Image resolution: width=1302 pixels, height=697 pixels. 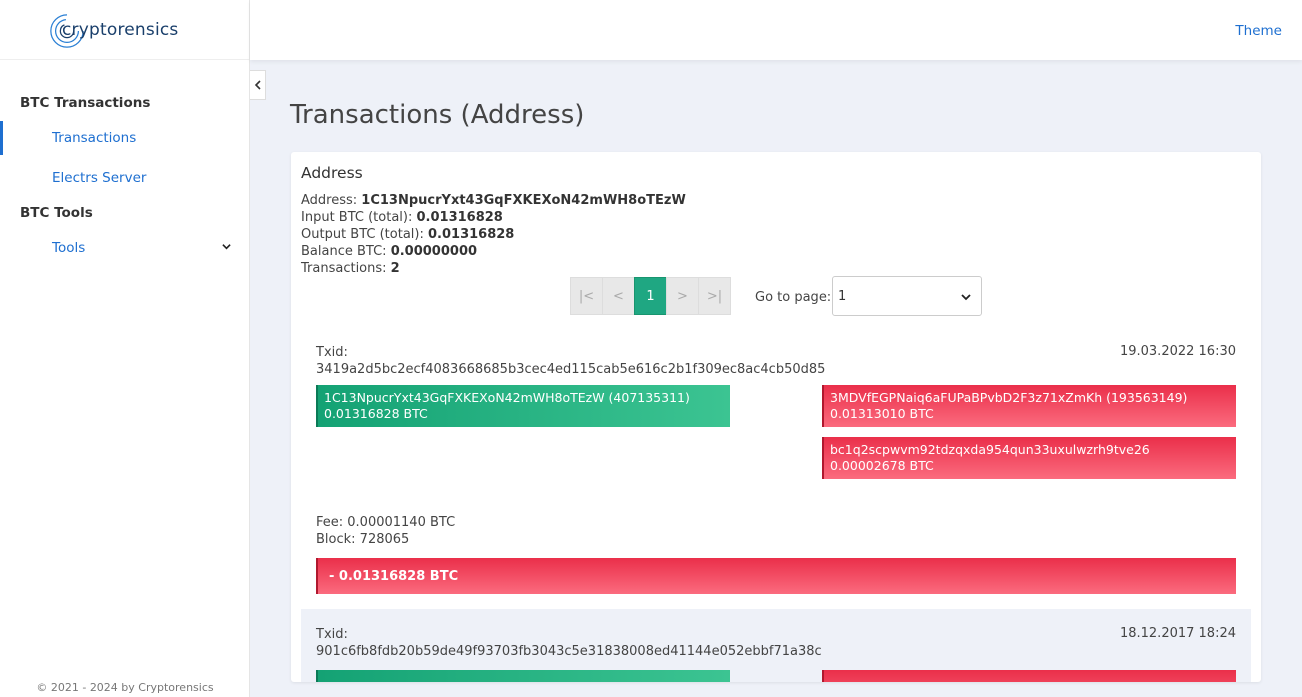 I want to click on input-total-row: Input BTC (total): 0.01316828, so click(x=402, y=217).